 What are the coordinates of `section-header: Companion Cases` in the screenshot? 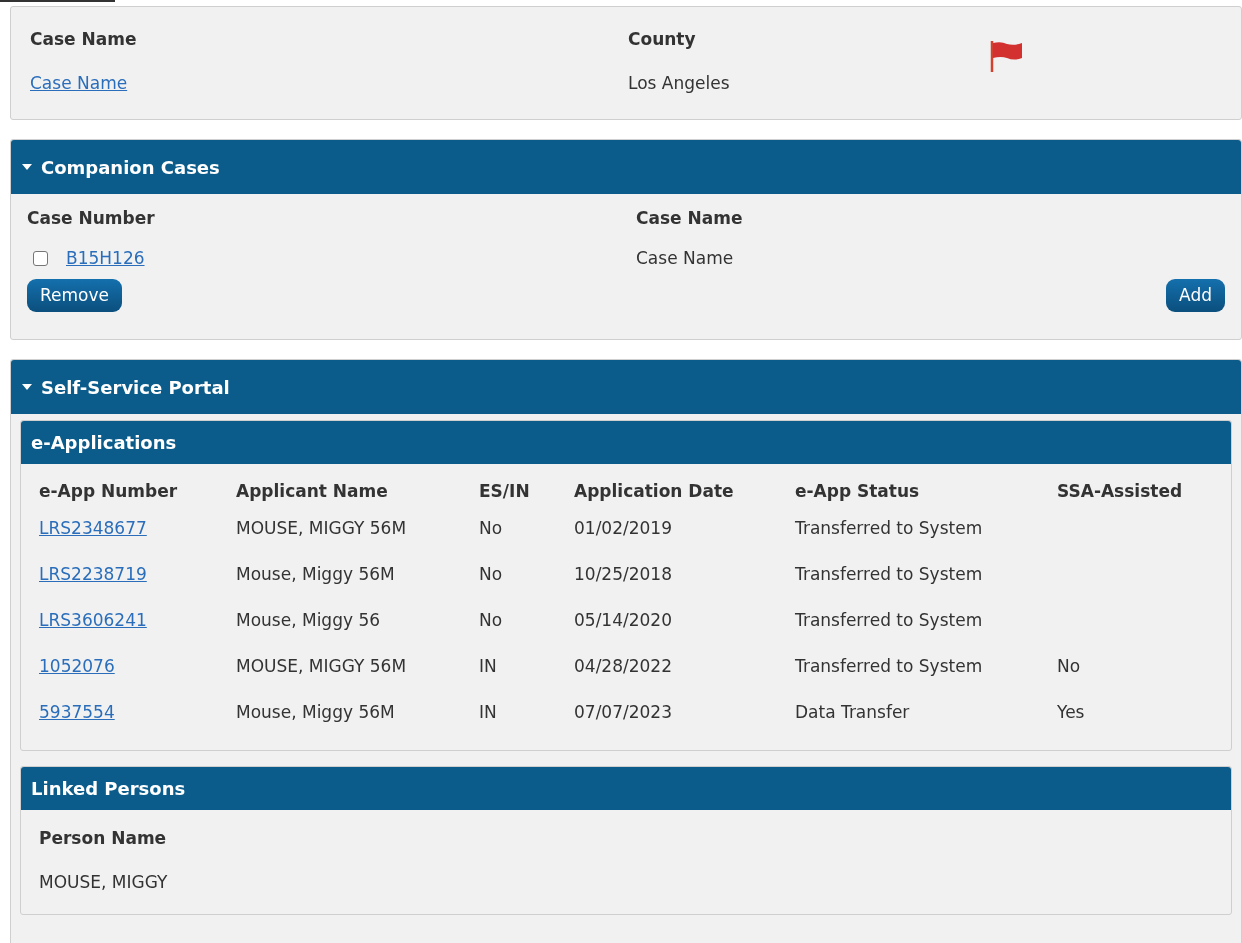 It's located at (626, 167).